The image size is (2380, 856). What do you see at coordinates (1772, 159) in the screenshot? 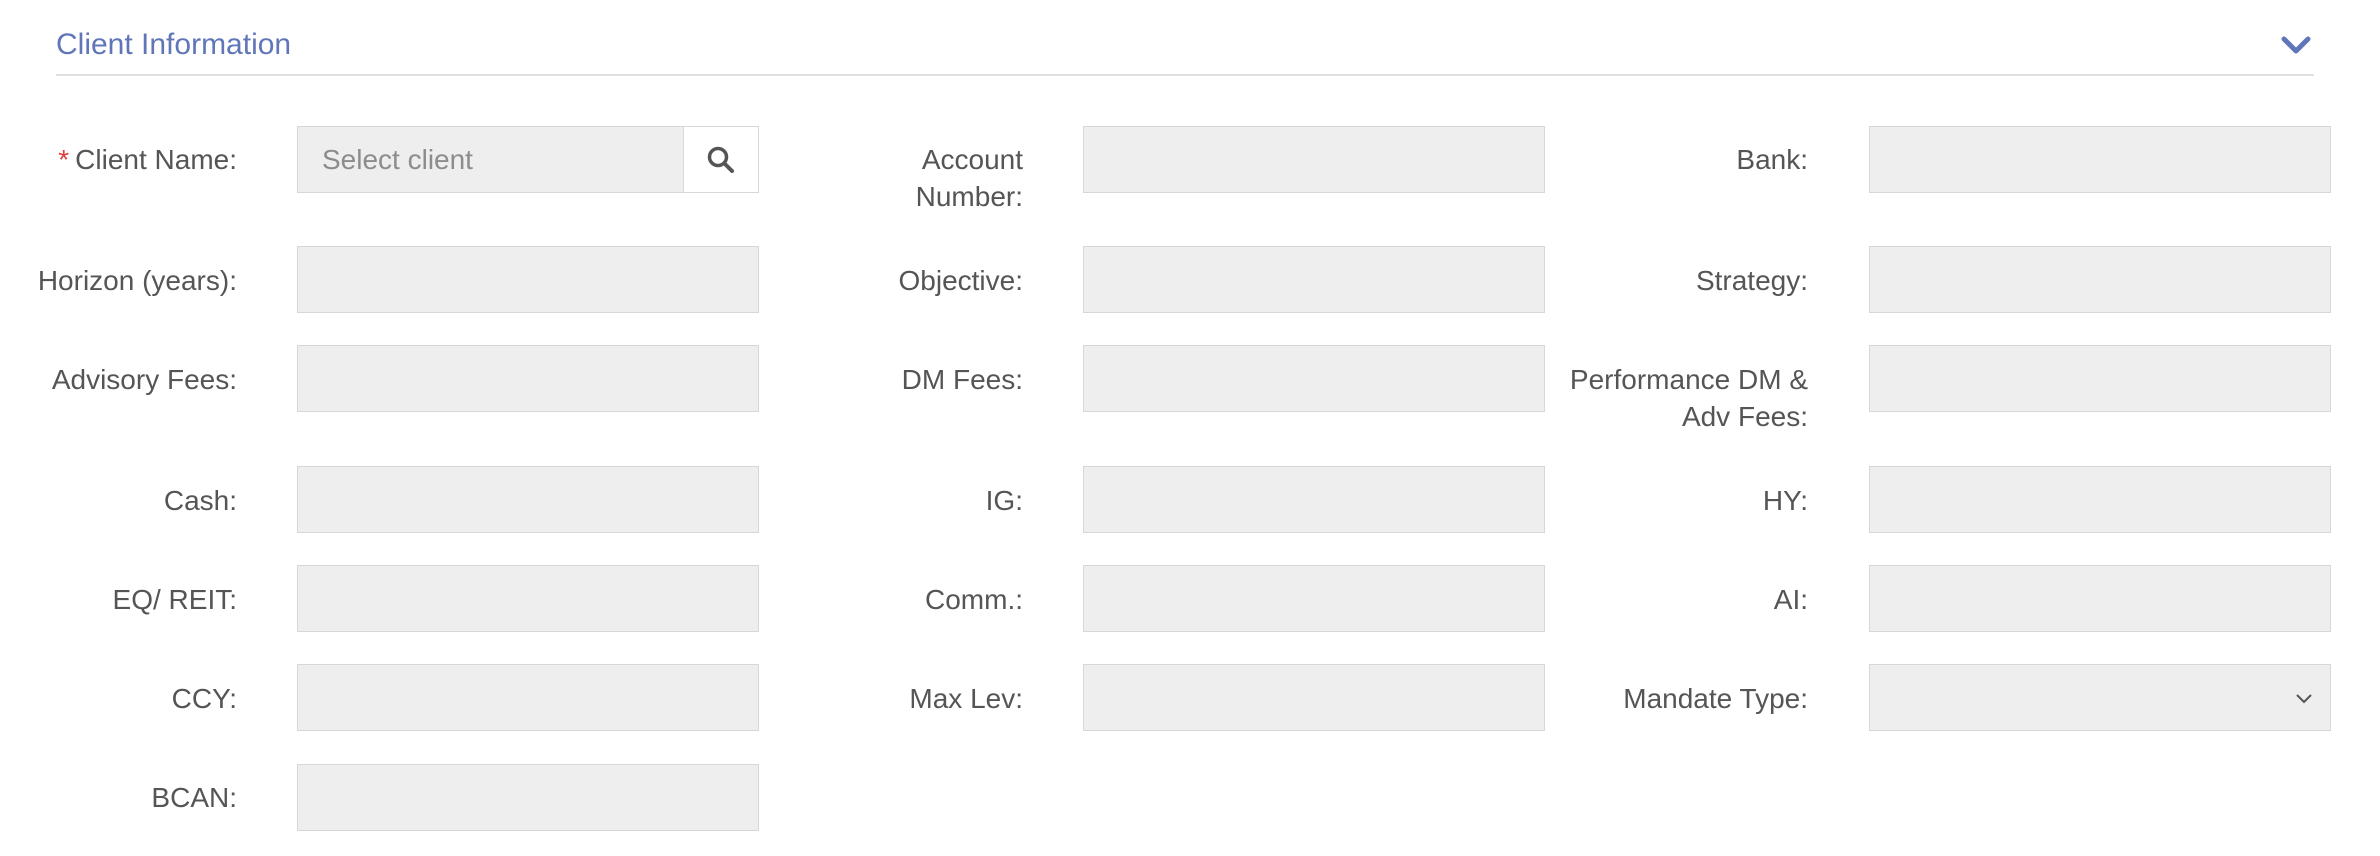
I see `bank-label: Bank:` at bounding box center [1772, 159].